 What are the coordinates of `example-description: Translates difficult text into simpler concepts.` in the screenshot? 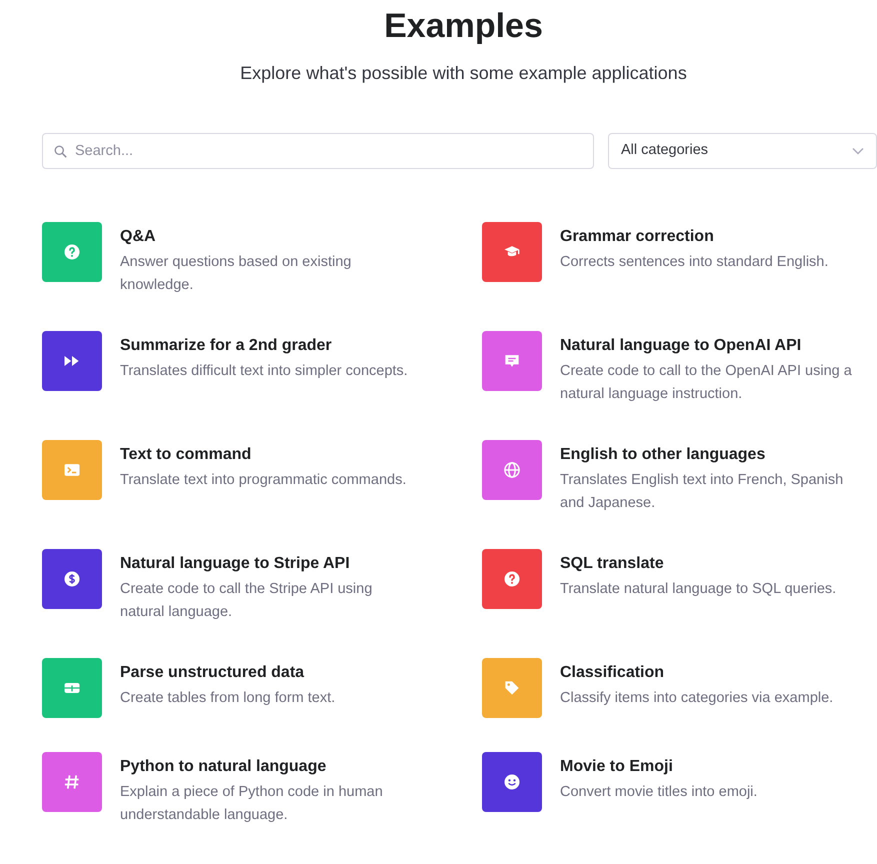 It's located at (264, 371).